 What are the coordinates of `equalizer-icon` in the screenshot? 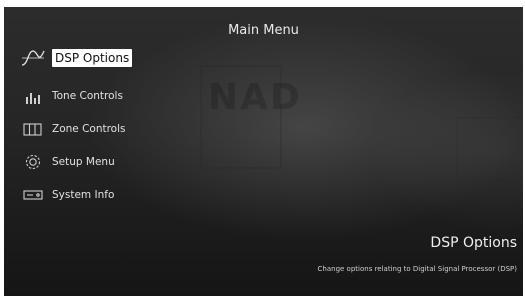 It's located at (33, 96).